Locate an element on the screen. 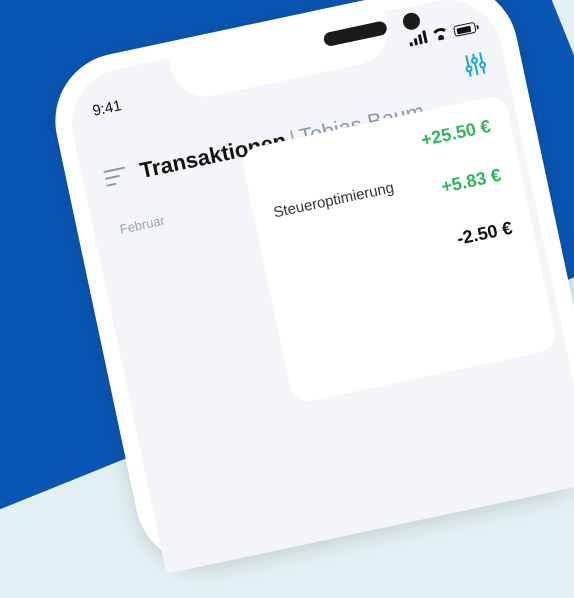 The width and height of the screenshot is (574, 598). speaker is located at coordinates (355, 34).